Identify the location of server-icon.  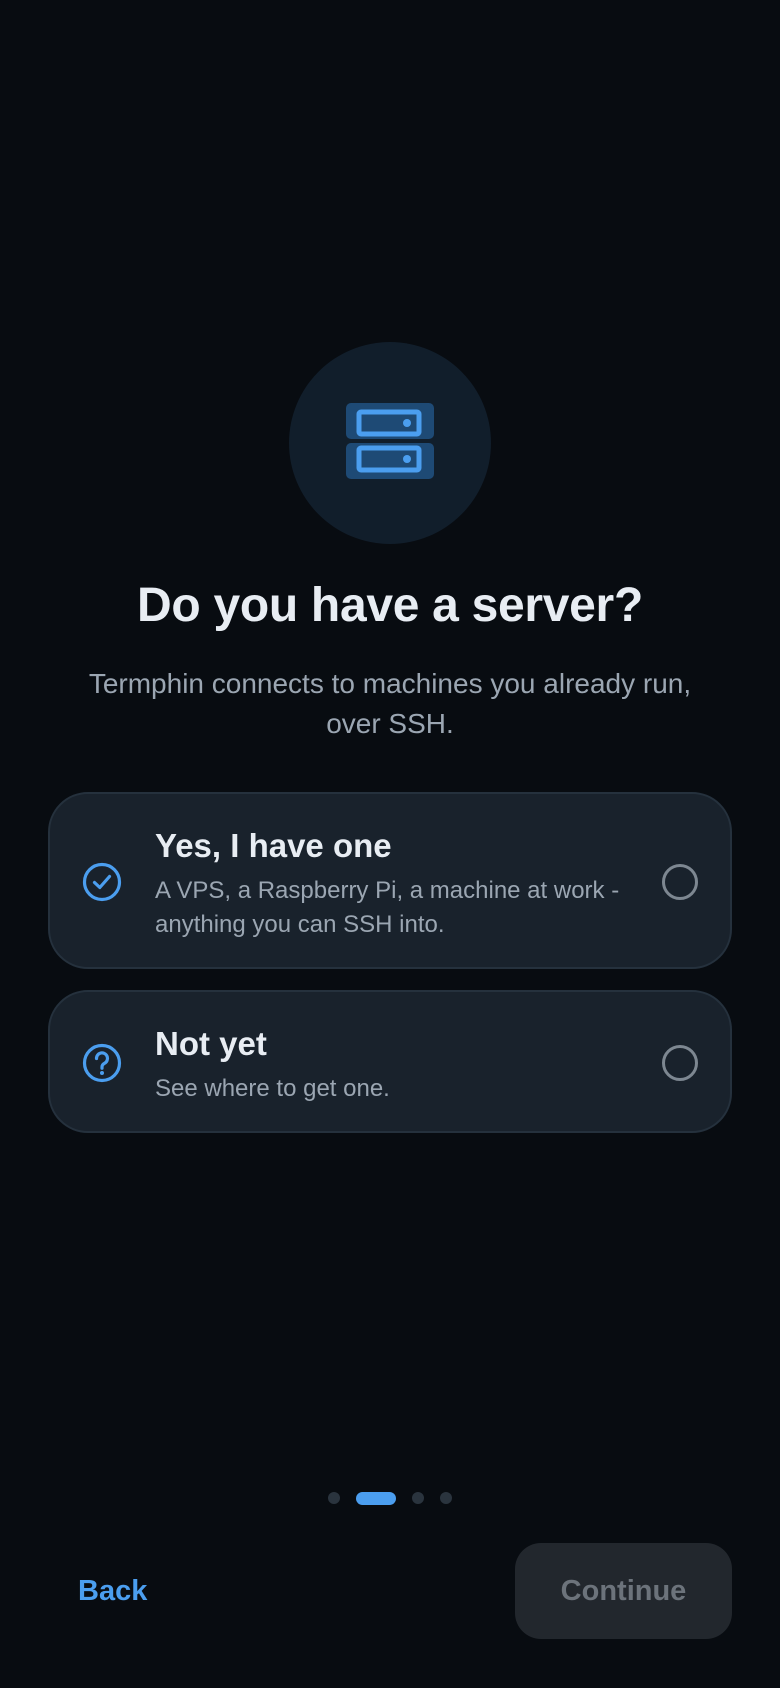
(390, 441).